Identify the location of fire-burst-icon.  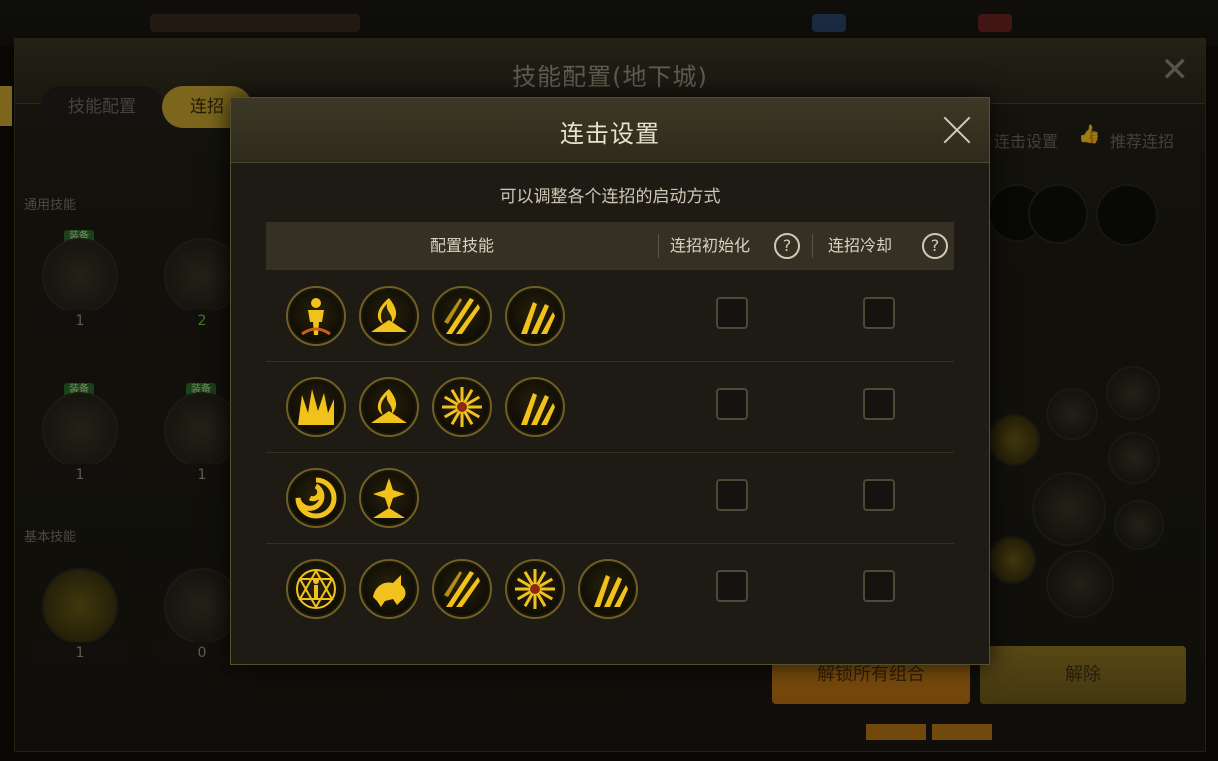
(316, 407).